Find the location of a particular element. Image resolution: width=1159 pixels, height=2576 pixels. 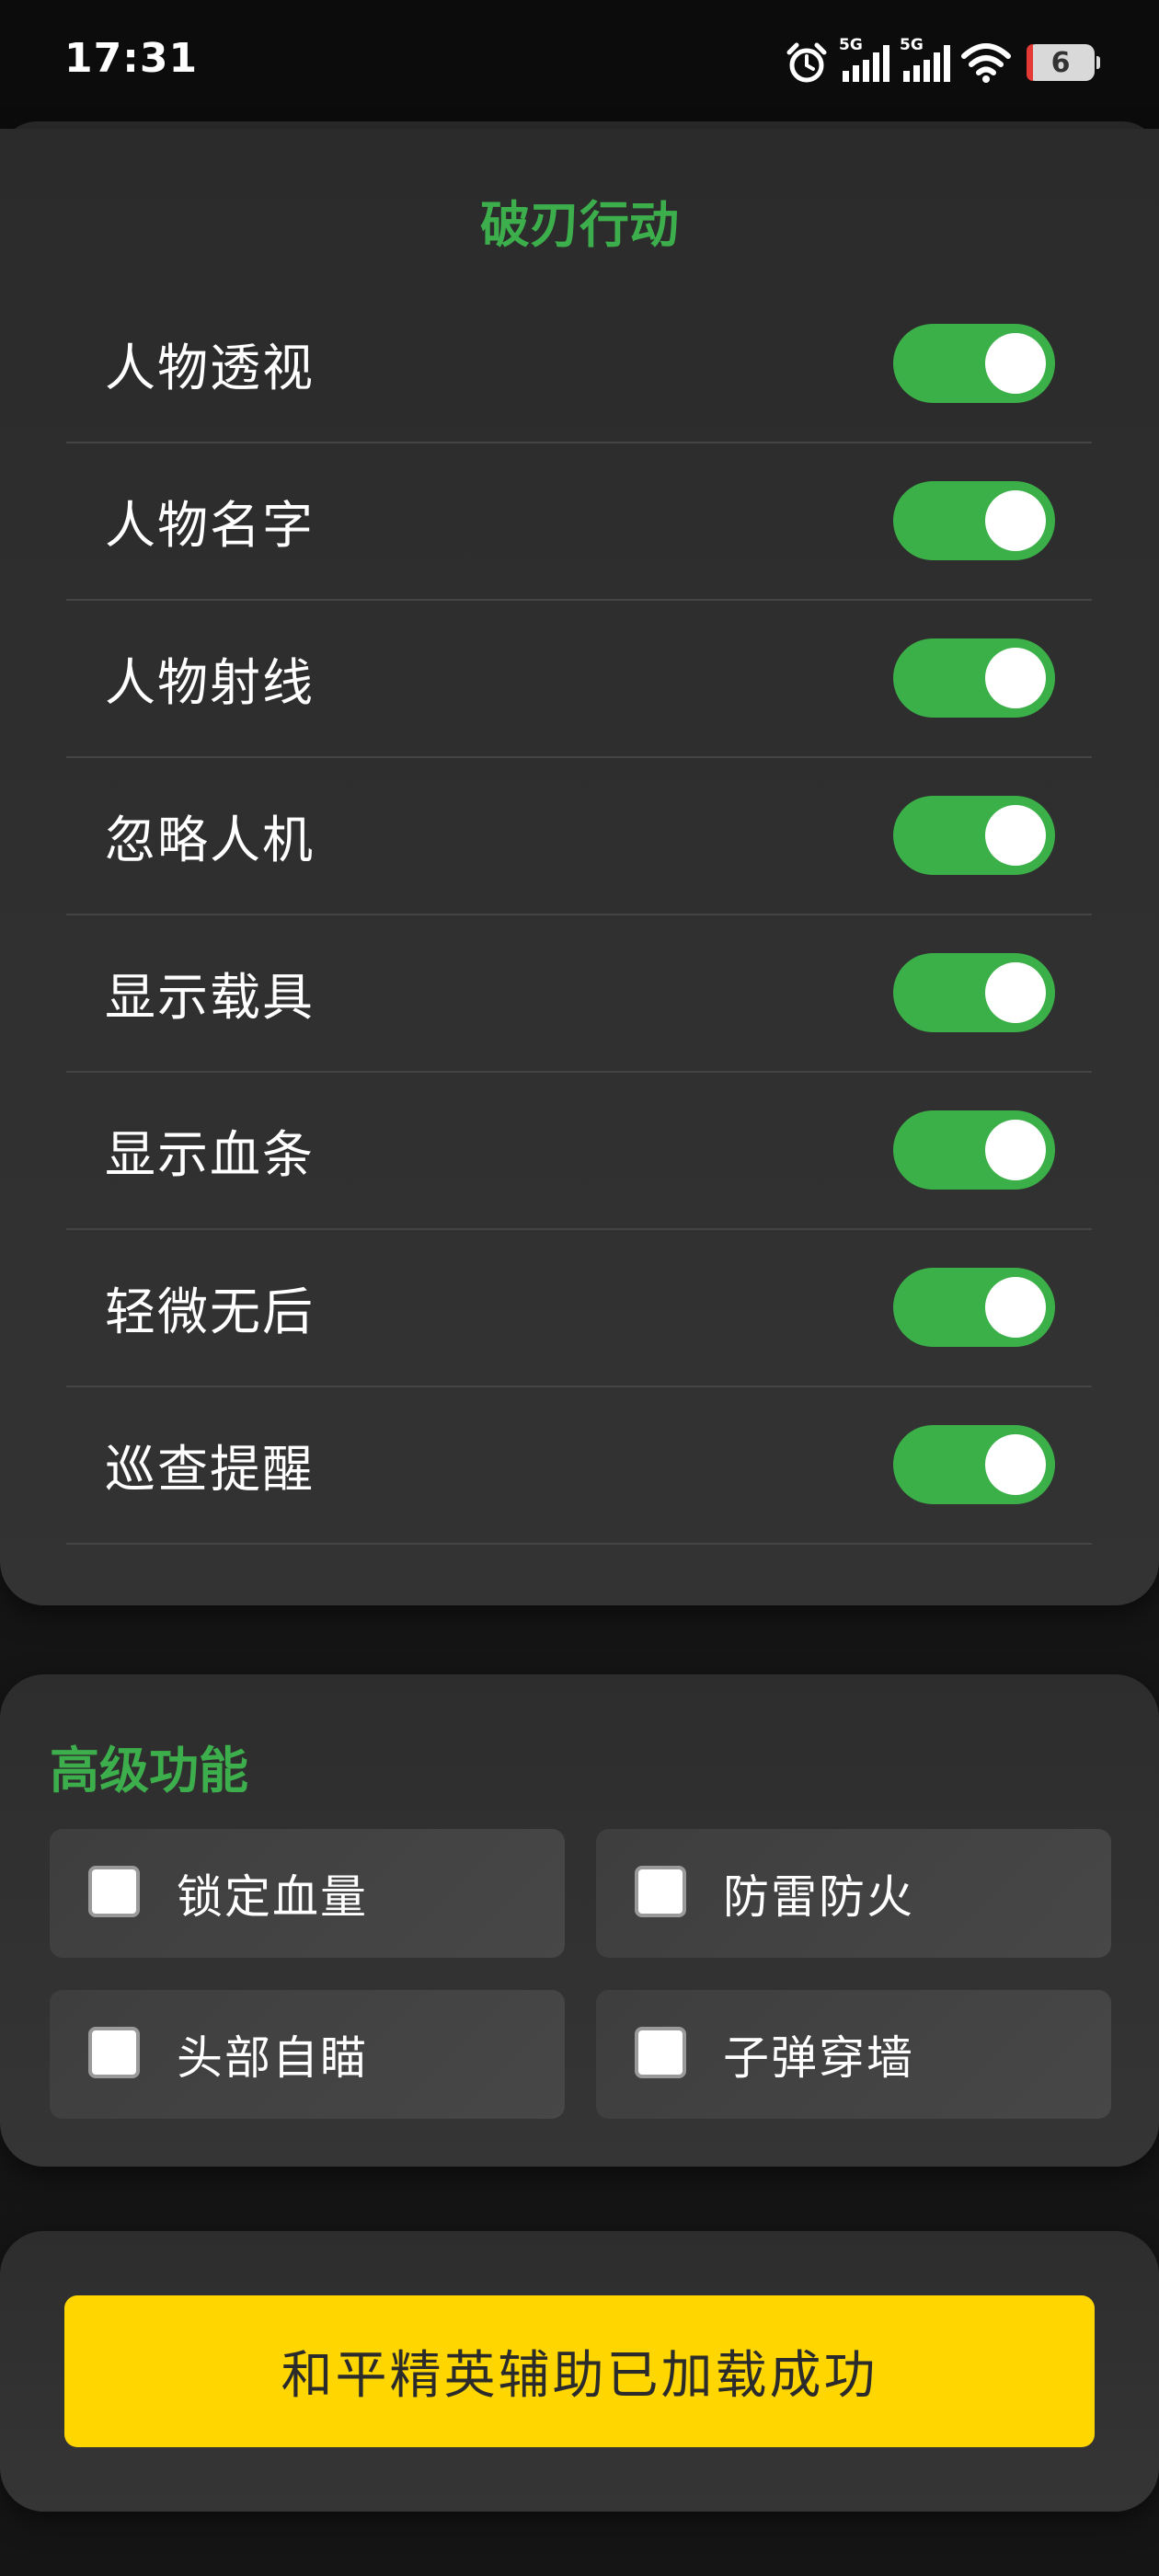

status-time: 17:31 is located at coordinates (131, 58).